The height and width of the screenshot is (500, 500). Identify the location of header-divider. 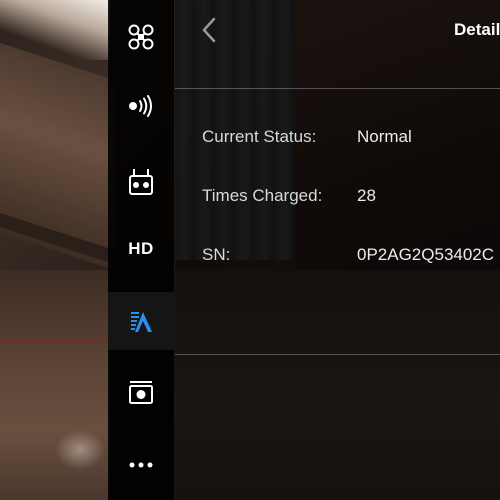
(337, 88).